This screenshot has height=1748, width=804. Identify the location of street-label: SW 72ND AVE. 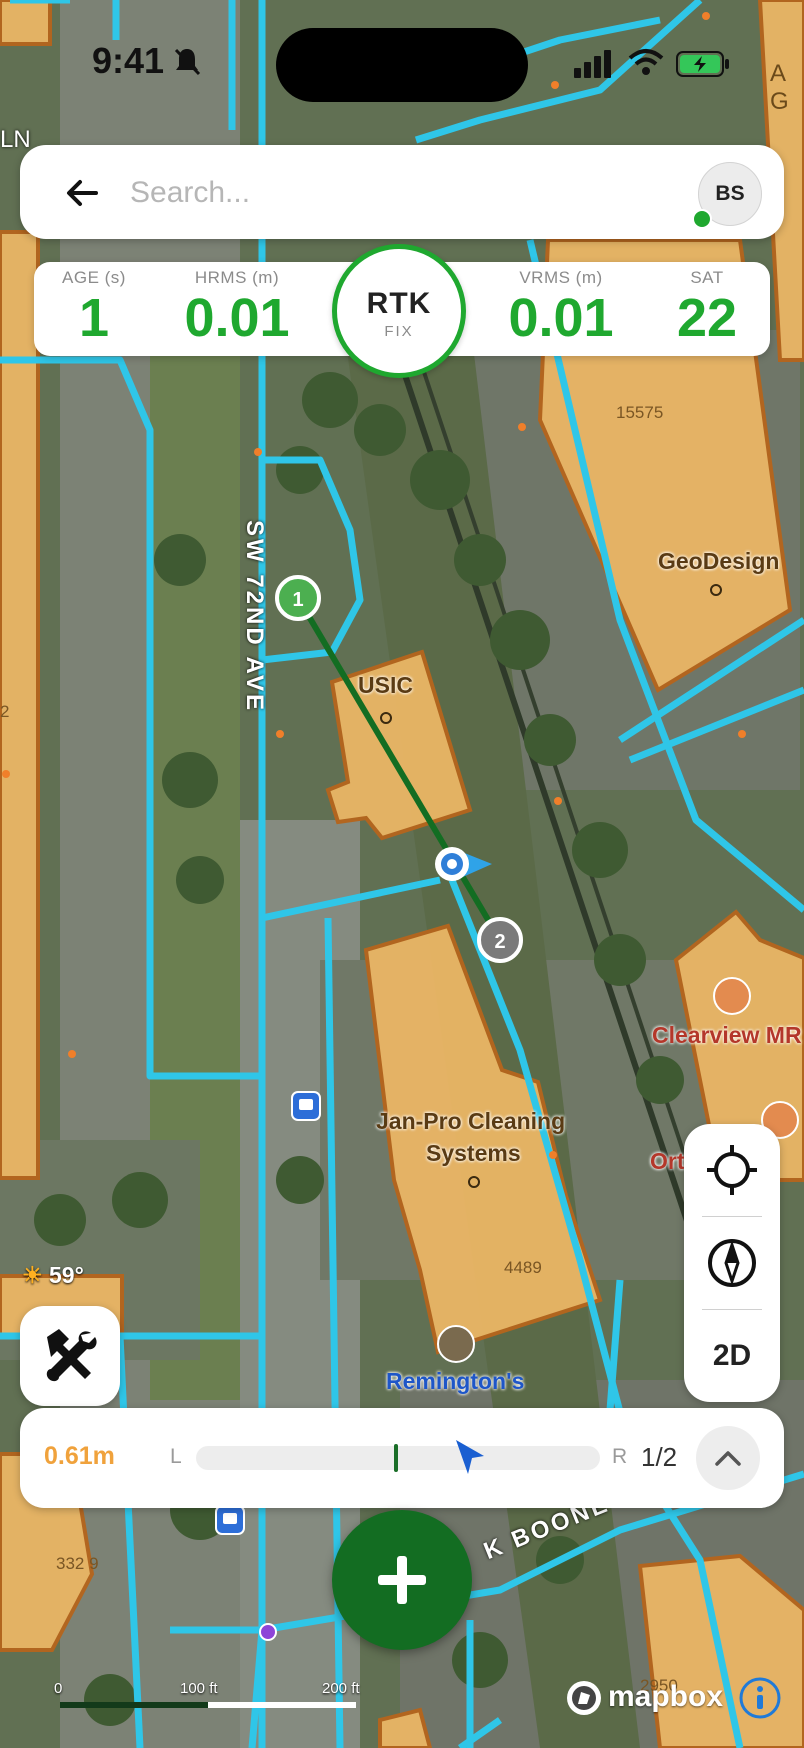
(254, 617).